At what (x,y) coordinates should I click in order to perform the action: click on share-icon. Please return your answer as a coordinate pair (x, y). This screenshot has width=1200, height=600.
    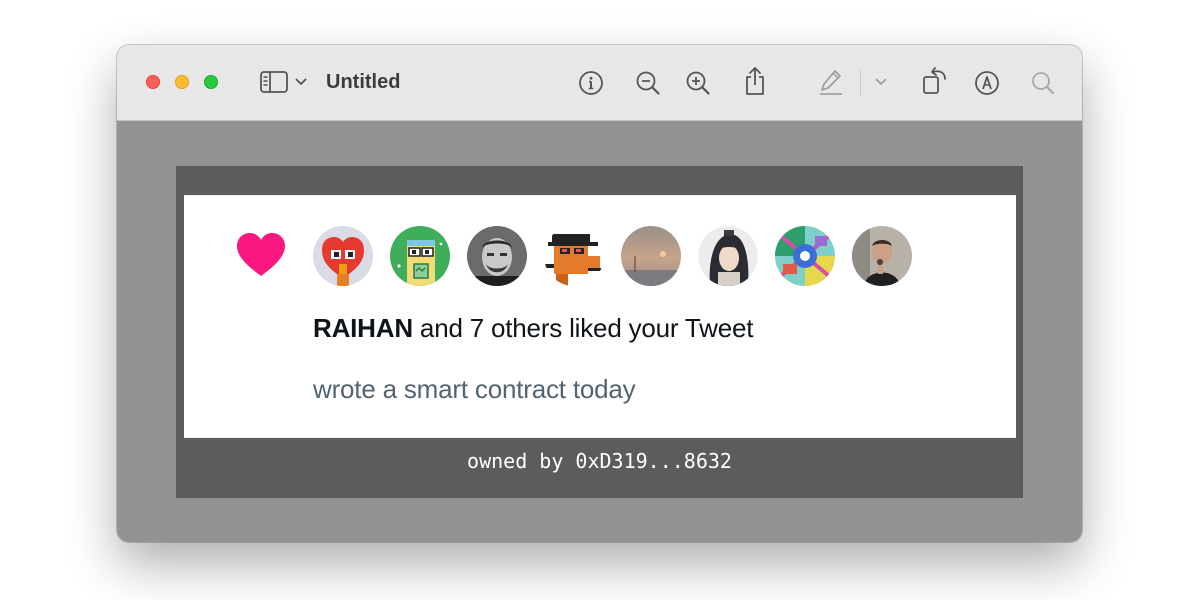
    Looking at the image, I should click on (755, 81).